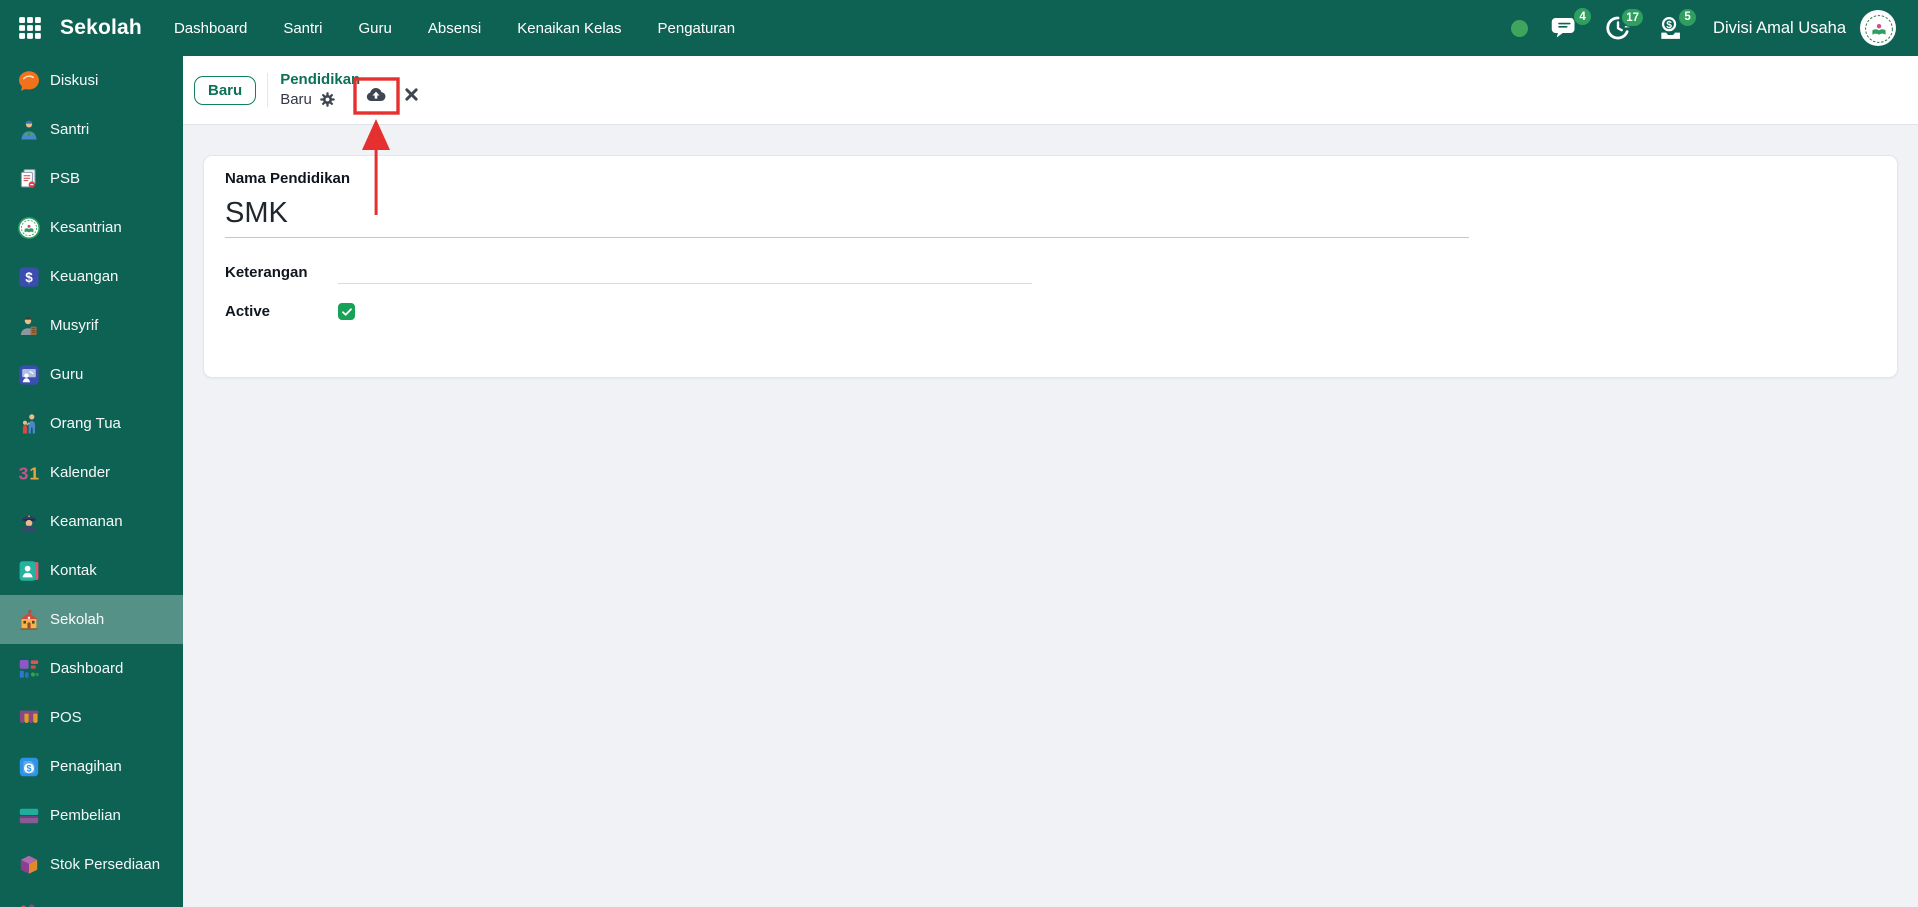  What do you see at coordinates (29, 179) in the screenshot?
I see `psb-icon` at bounding box center [29, 179].